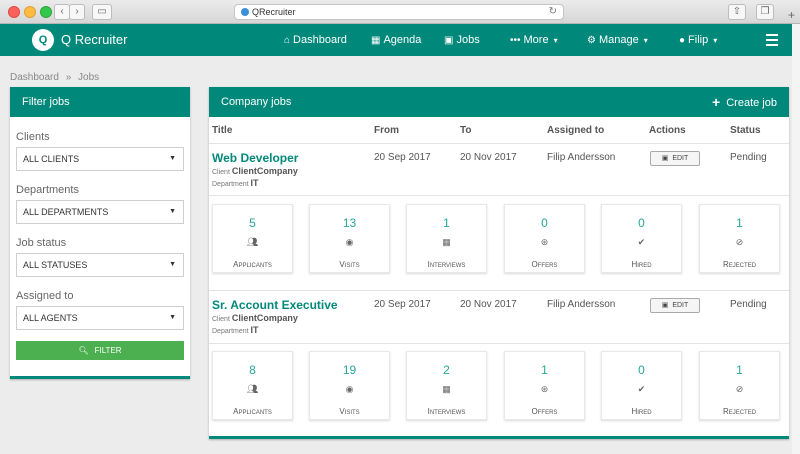  Describe the element at coordinates (468, 40) in the screenshot. I see `nav-label: Jobs` at that location.